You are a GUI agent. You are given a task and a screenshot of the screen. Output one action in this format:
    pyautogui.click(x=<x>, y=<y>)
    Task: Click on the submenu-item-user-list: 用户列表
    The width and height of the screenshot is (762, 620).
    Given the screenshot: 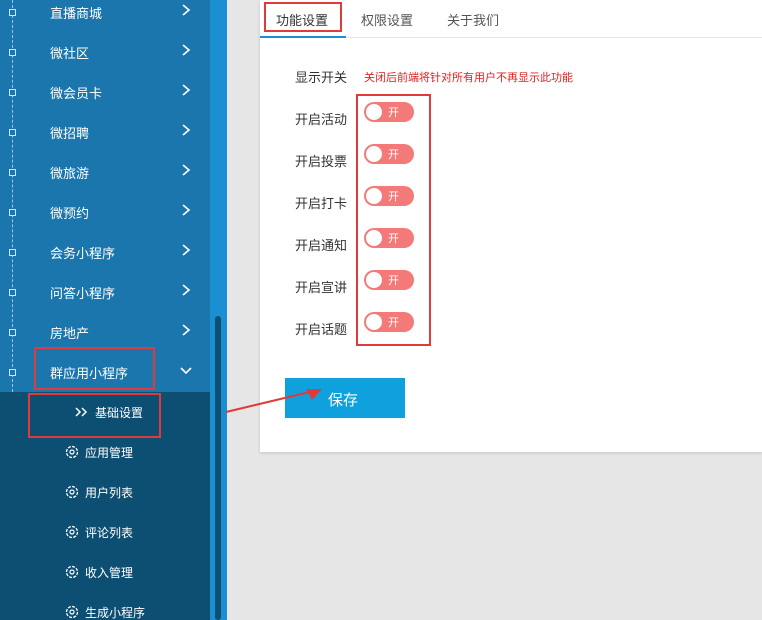 What is the action you would take?
    pyautogui.click(x=105, y=492)
    